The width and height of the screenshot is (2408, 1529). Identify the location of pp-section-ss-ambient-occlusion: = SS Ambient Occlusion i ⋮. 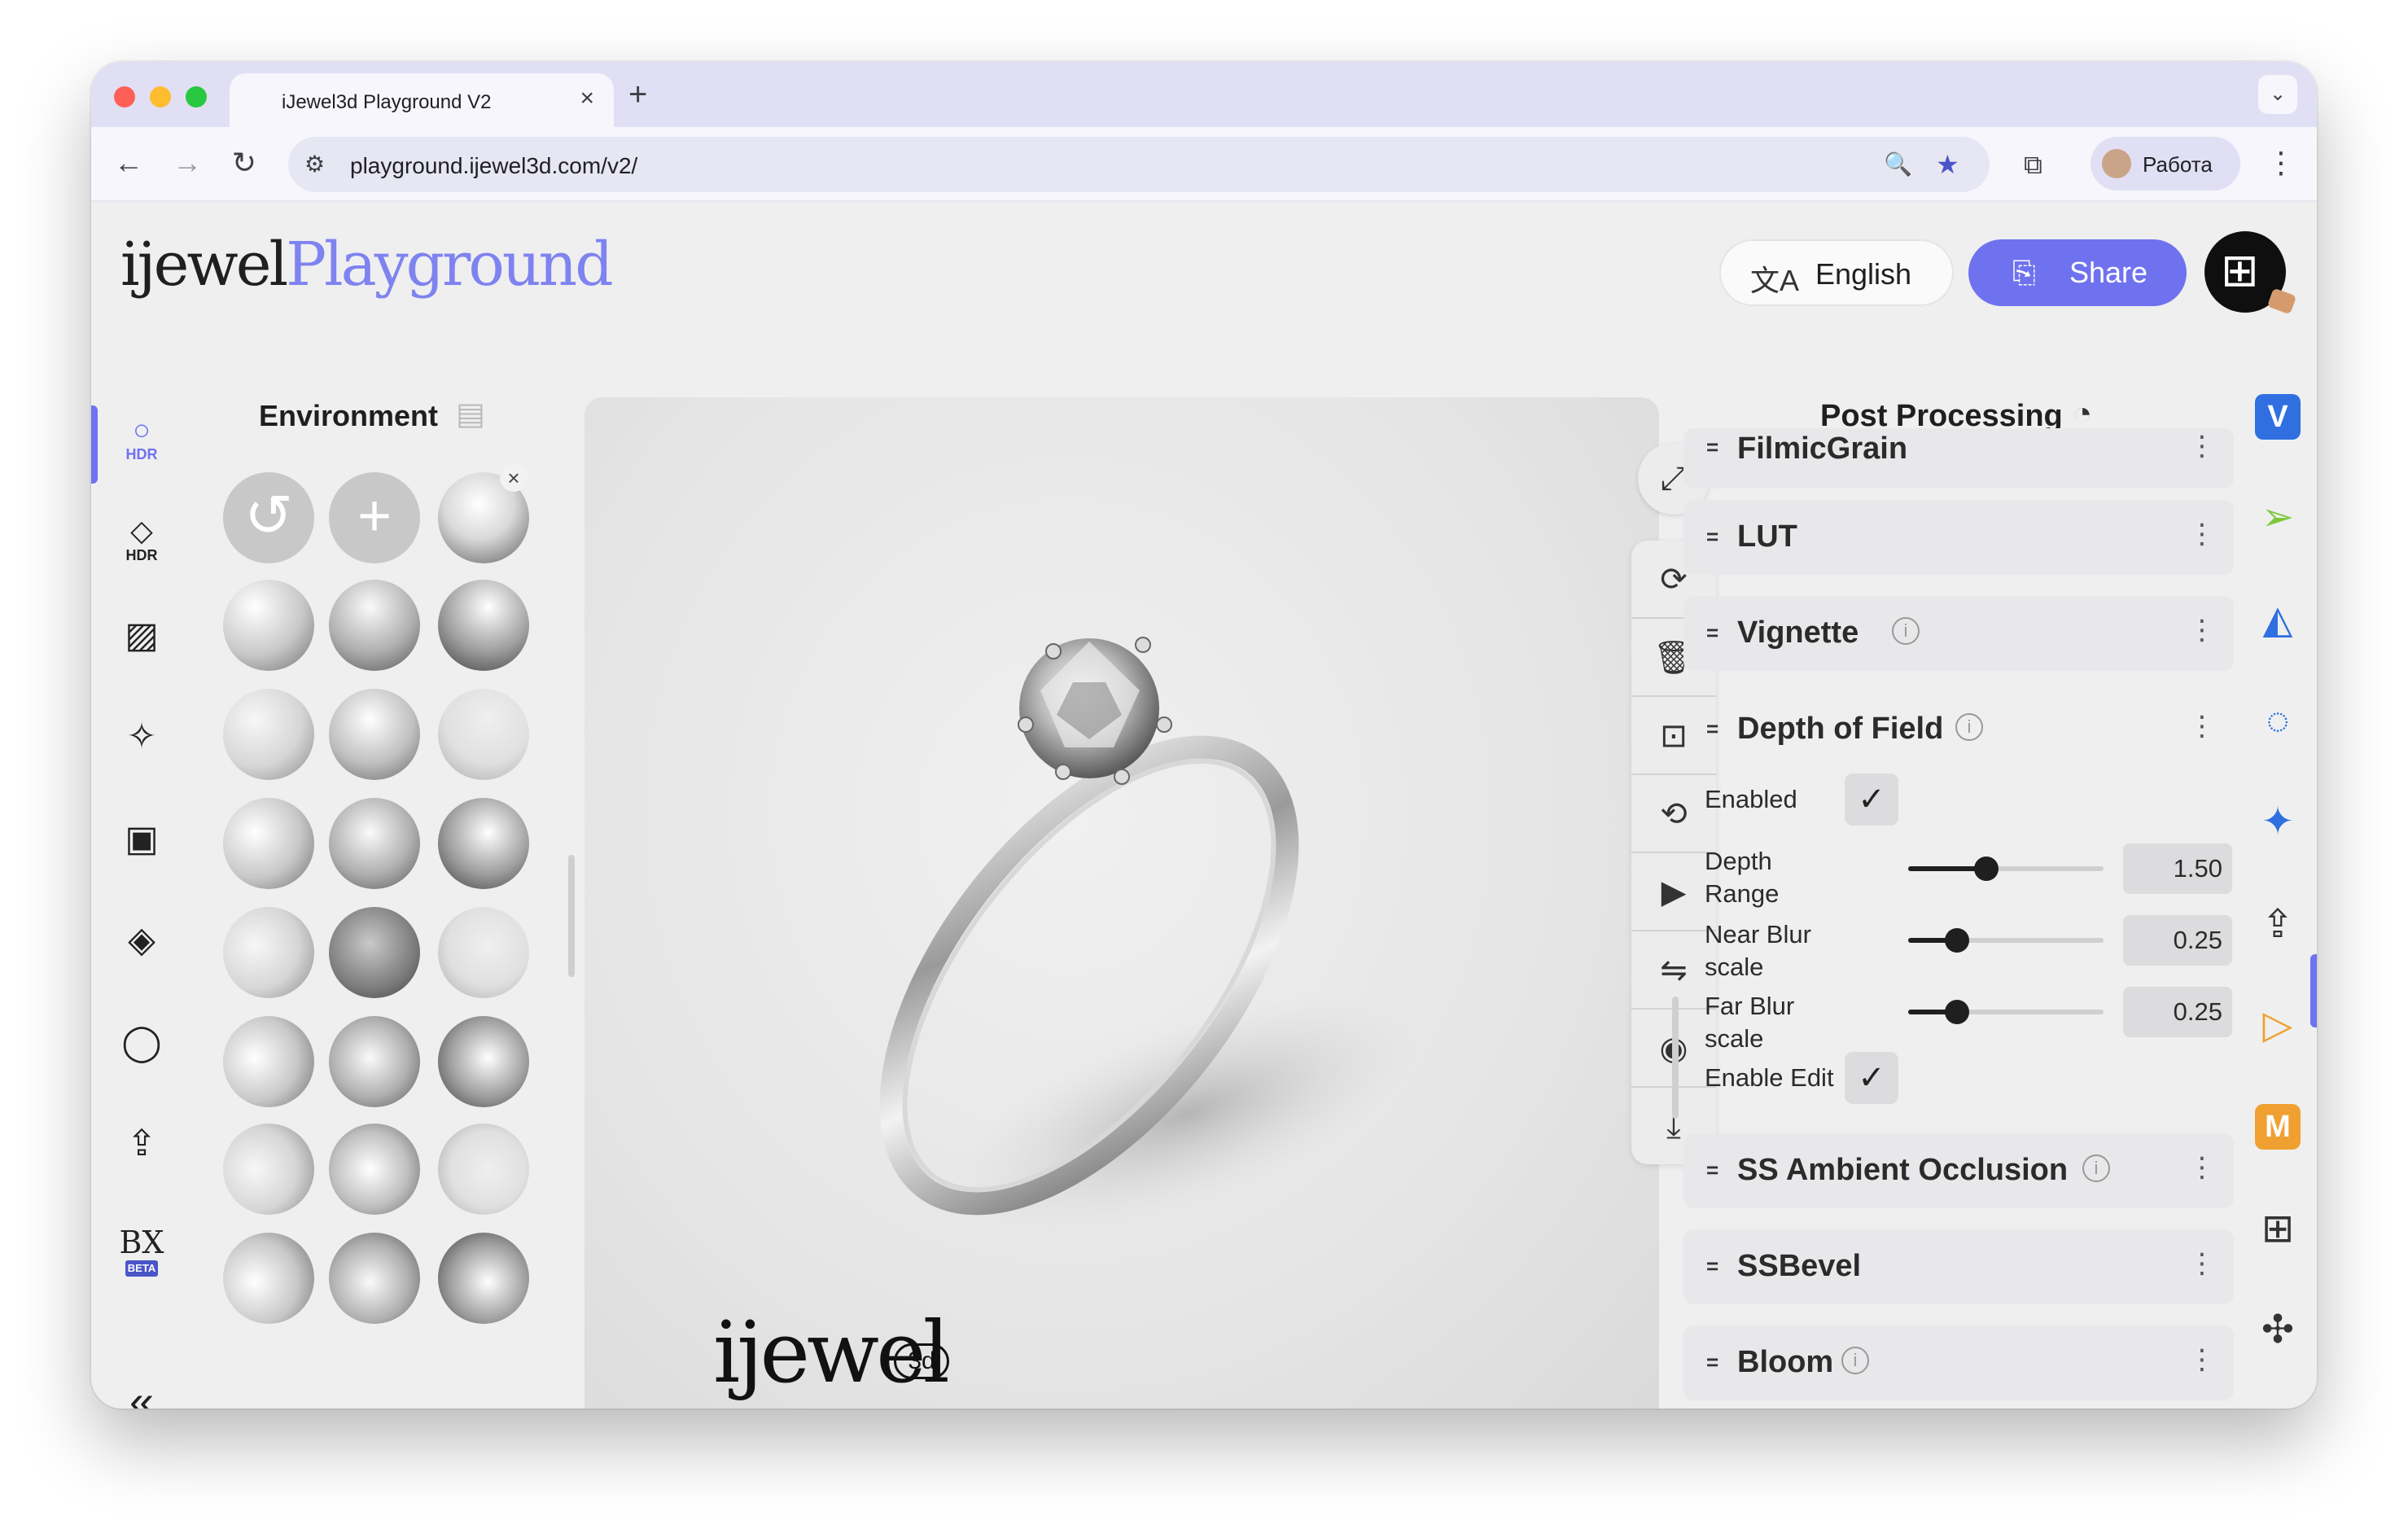
(1959, 1170).